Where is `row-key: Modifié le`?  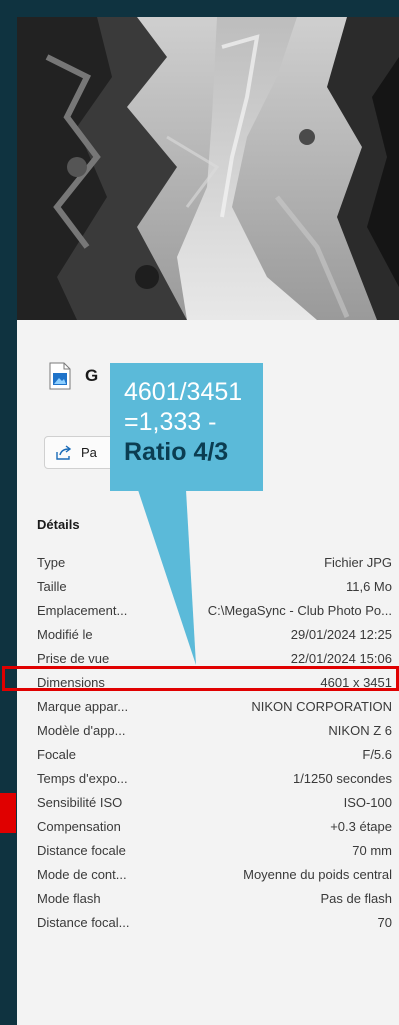
row-key: Modifié le is located at coordinates (65, 634).